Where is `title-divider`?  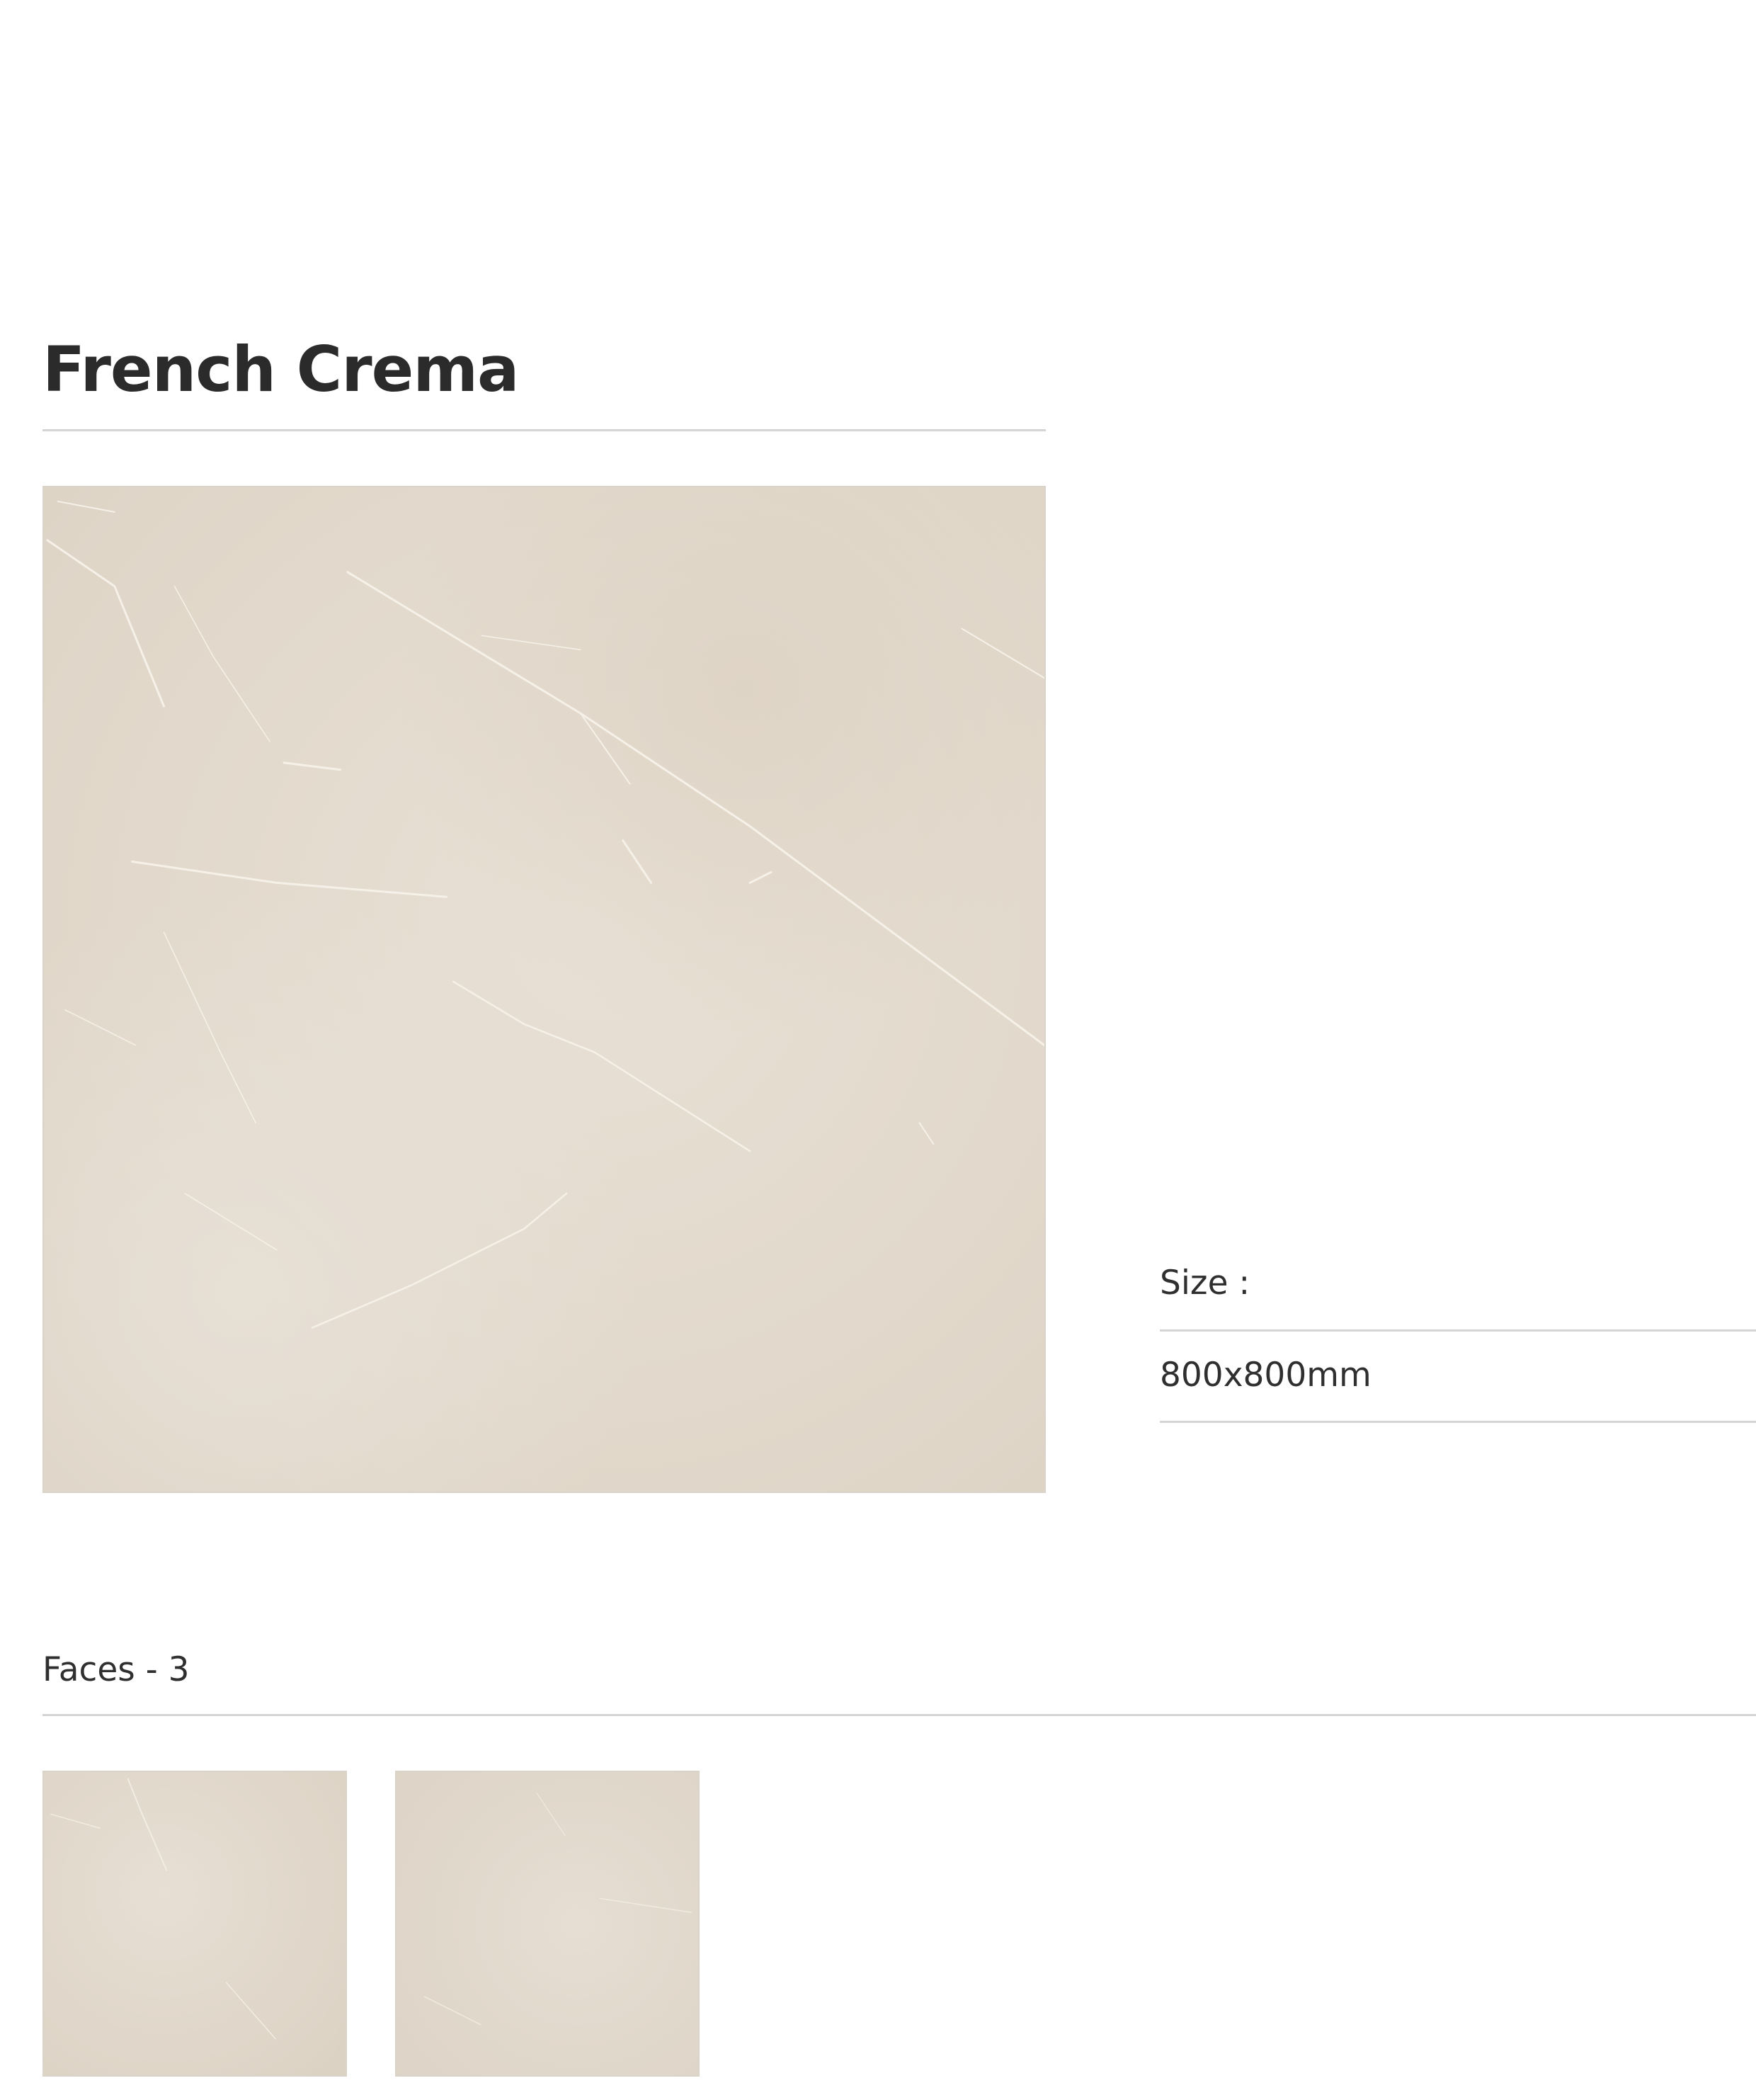
title-divider is located at coordinates (544, 430).